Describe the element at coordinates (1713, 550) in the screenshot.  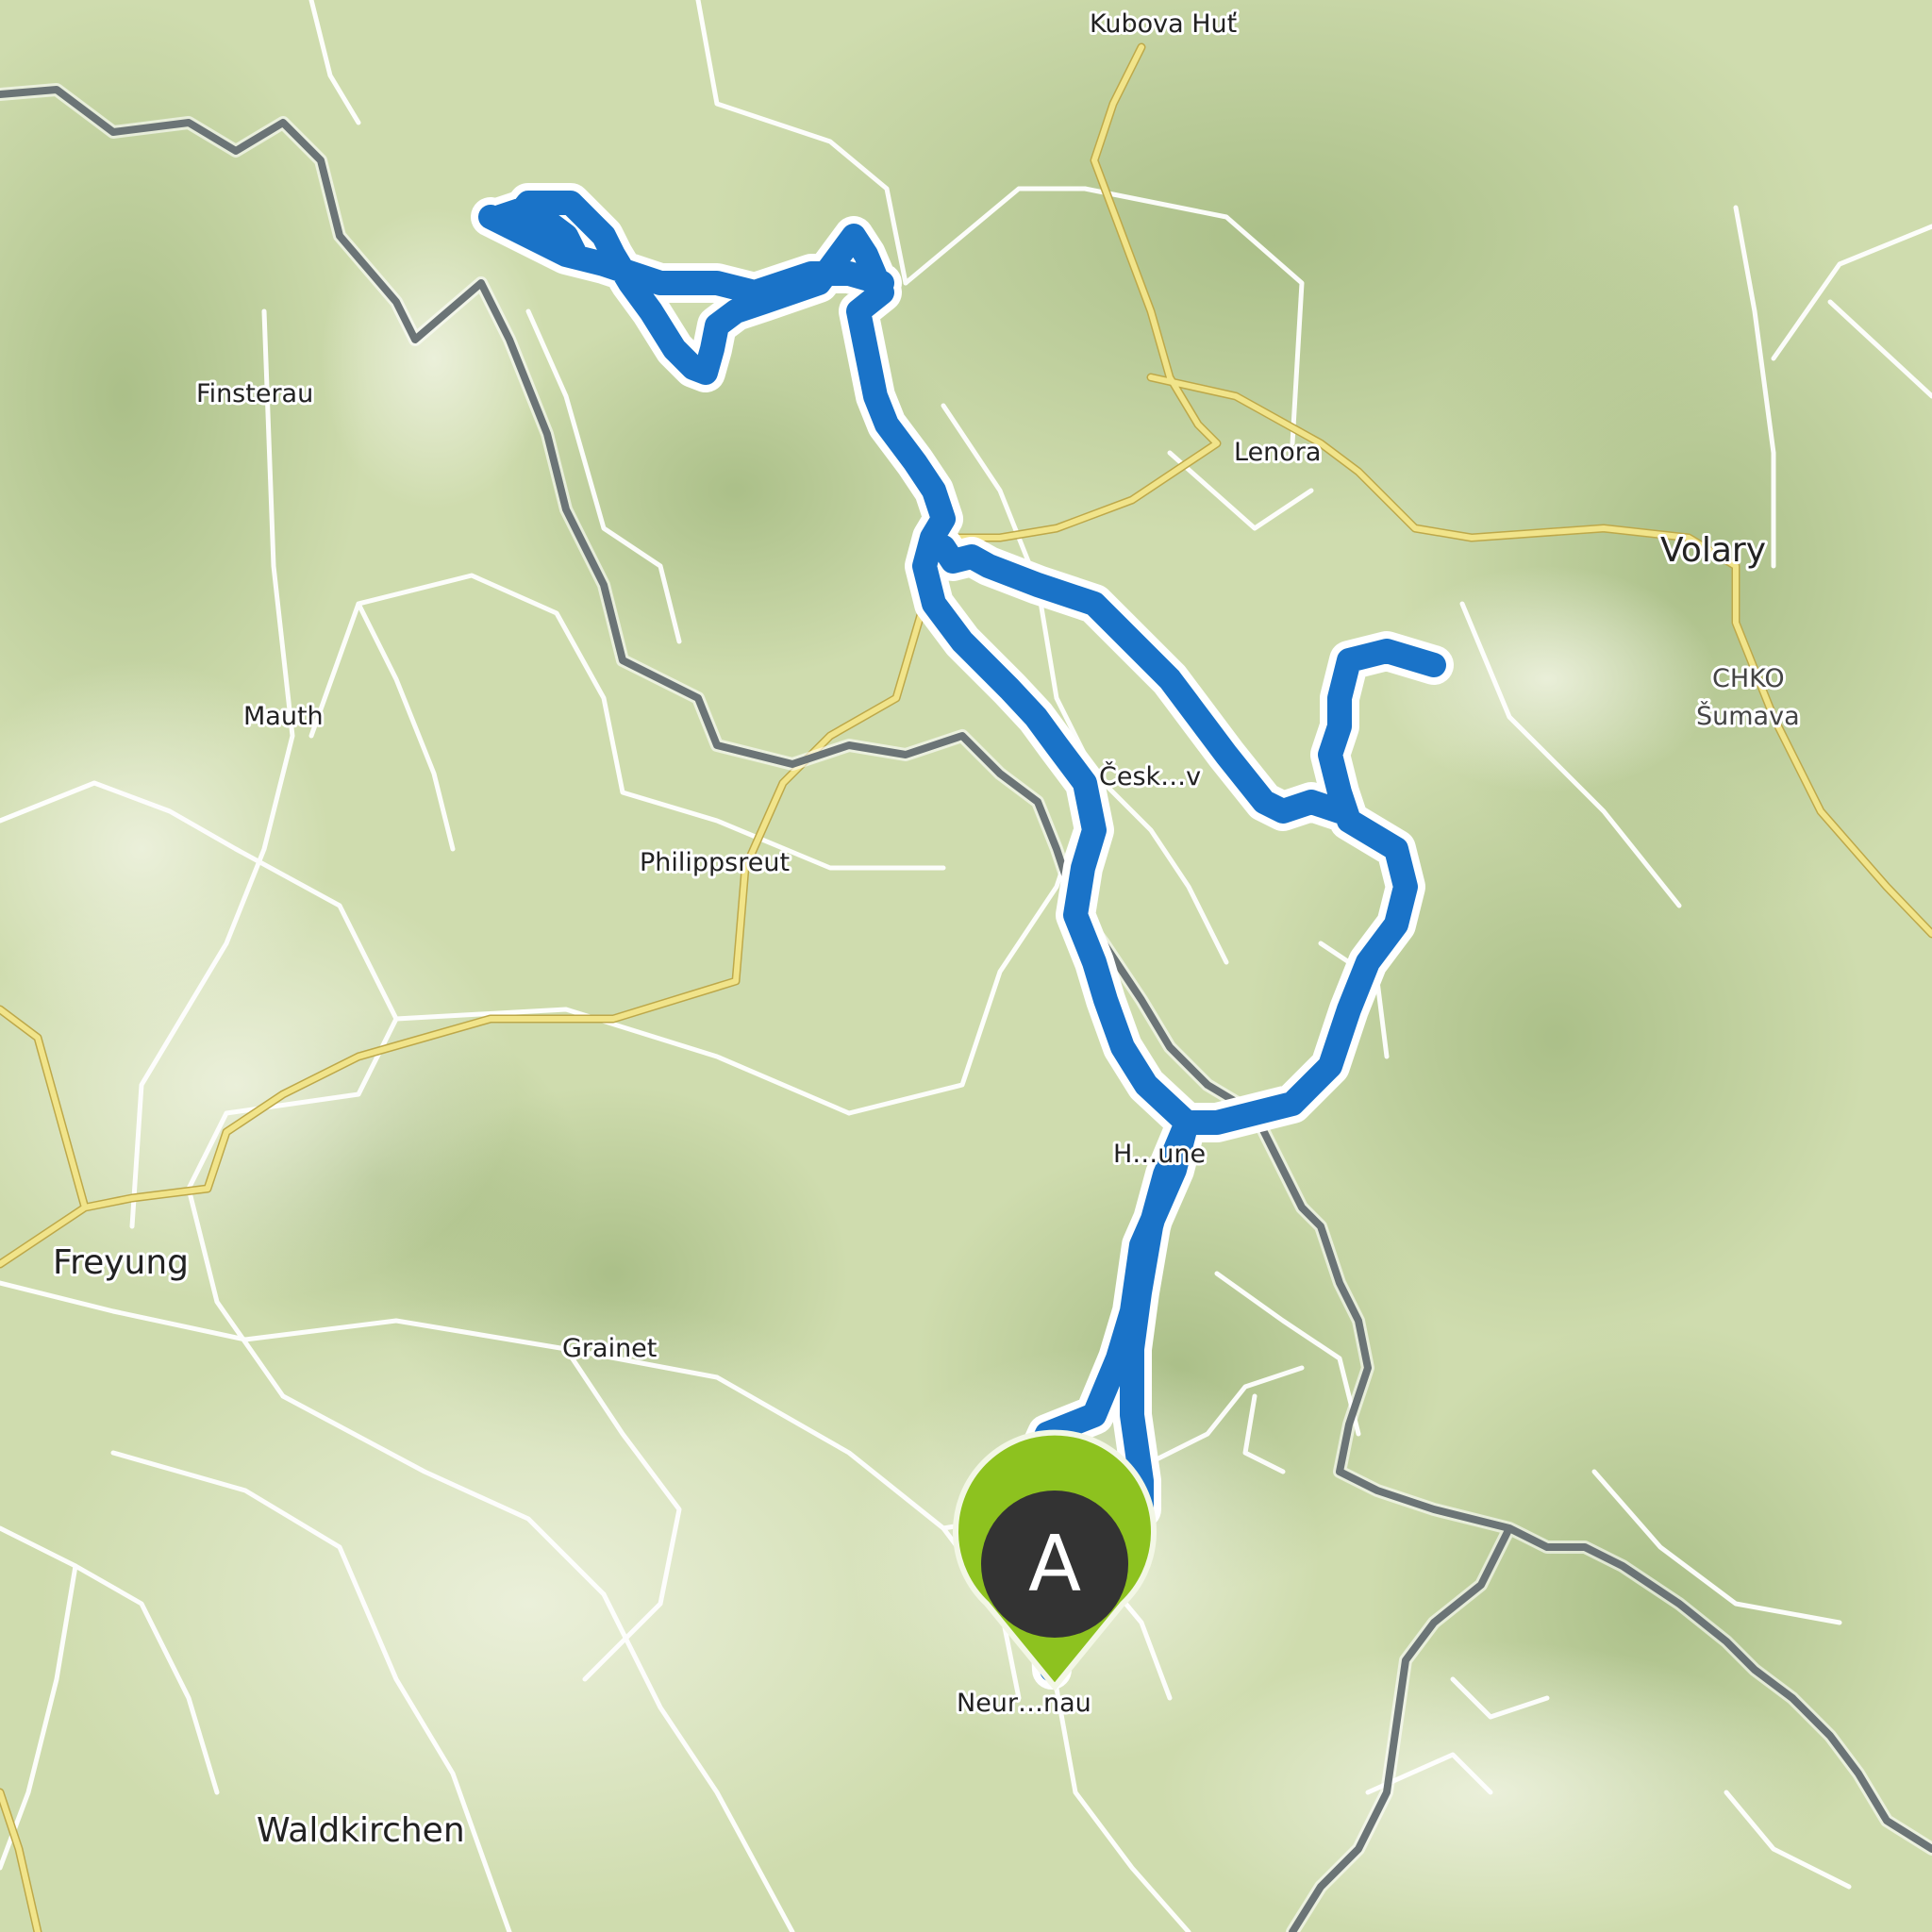
I see `place-label-volary: Volary` at that location.